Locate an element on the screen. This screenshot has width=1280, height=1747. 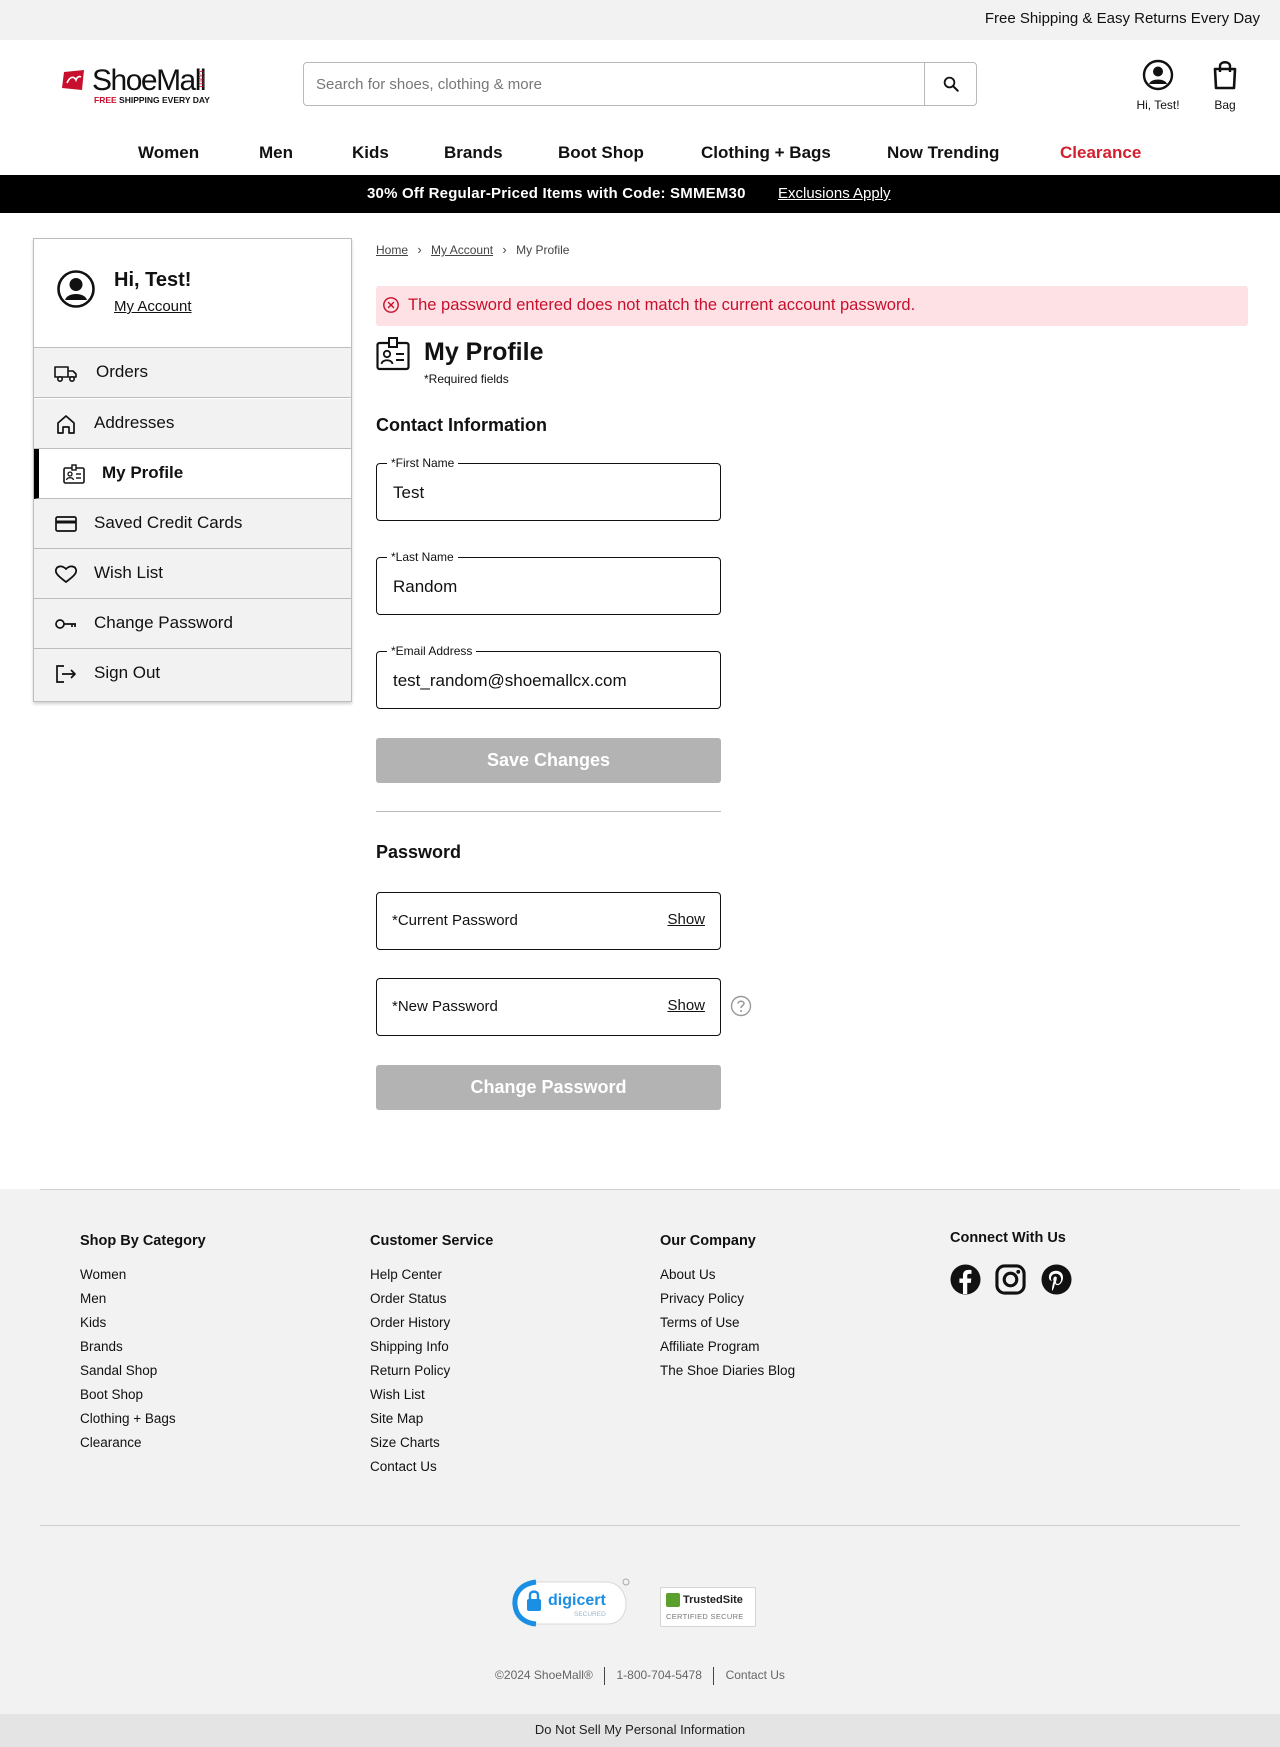
footer-divider is located at coordinates (640, 1525).